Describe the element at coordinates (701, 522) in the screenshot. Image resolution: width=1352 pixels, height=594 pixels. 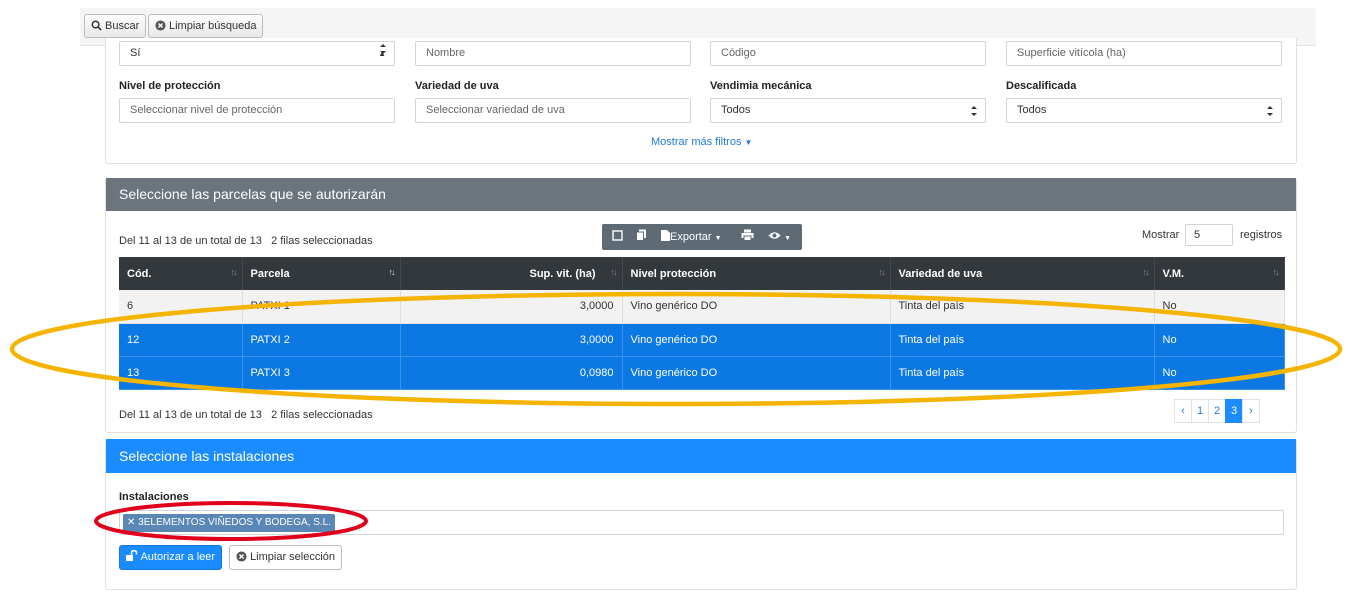
I see `installations-multiselect: ✕ 3ELEMENTOS VIÑEDOS Y BODEGA, S.L.` at that location.